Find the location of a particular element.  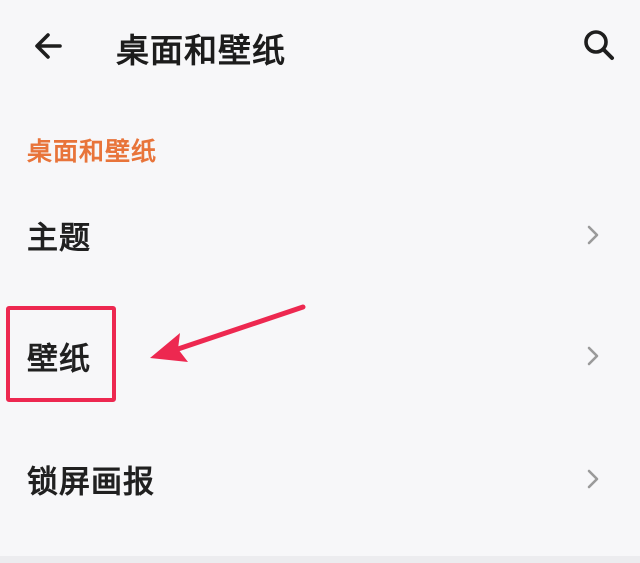

page-title: 桌面和壁纸 is located at coordinates (201, 50).